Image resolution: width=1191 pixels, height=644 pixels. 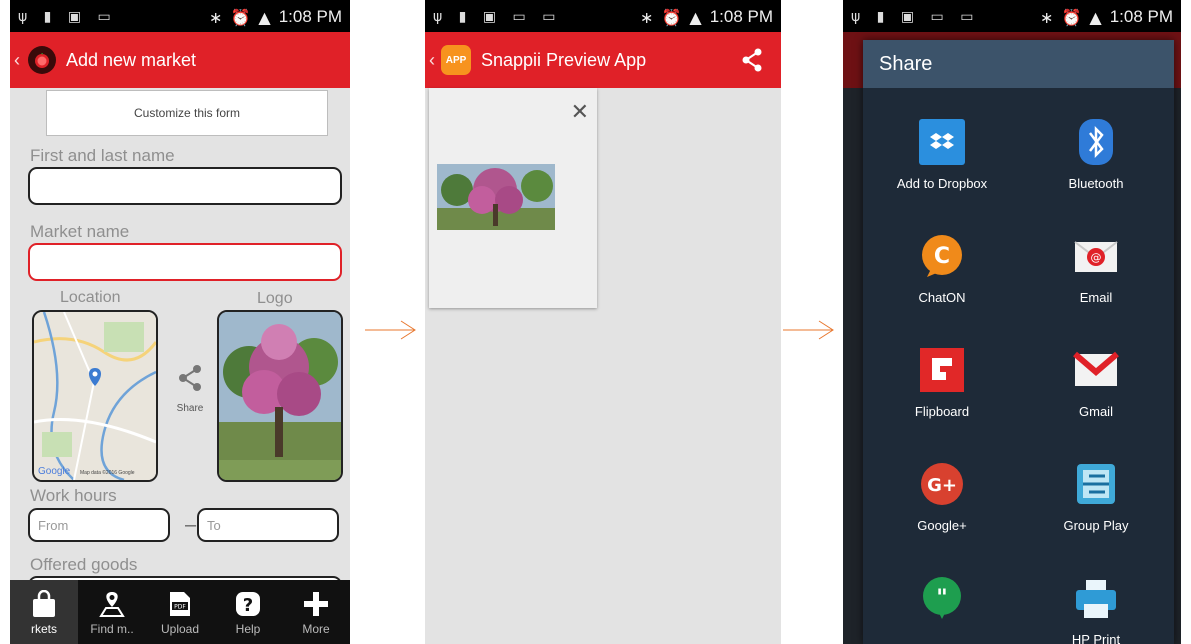 I want to click on tab-upload: PDF Upload, so click(x=180, y=612).